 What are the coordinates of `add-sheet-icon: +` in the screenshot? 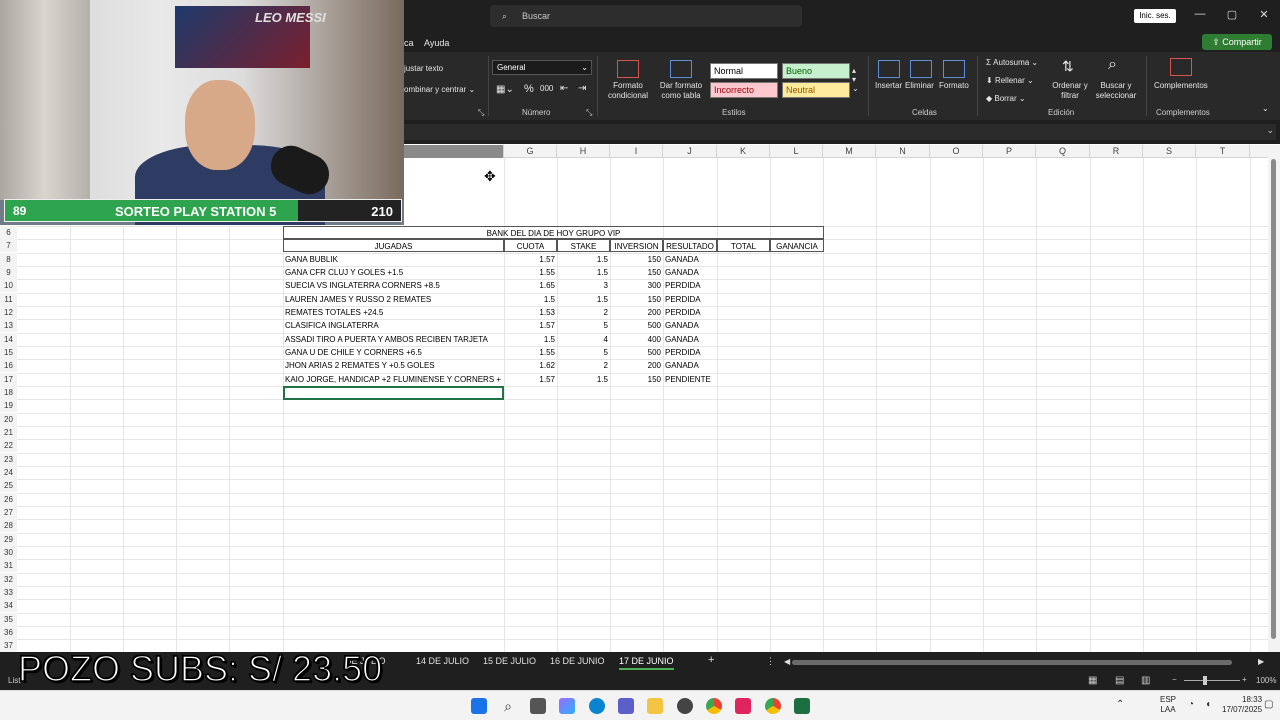 It's located at (711, 660).